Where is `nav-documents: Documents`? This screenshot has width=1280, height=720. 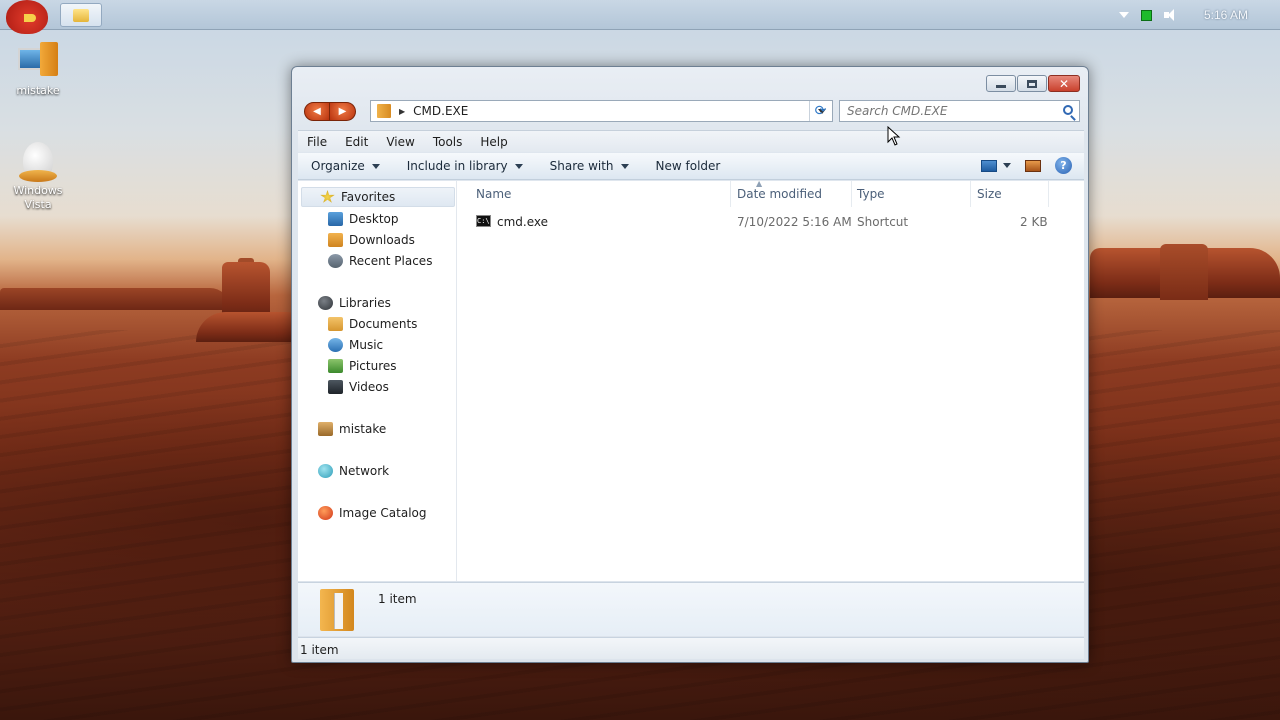
nav-documents: Documents is located at coordinates (372, 324).